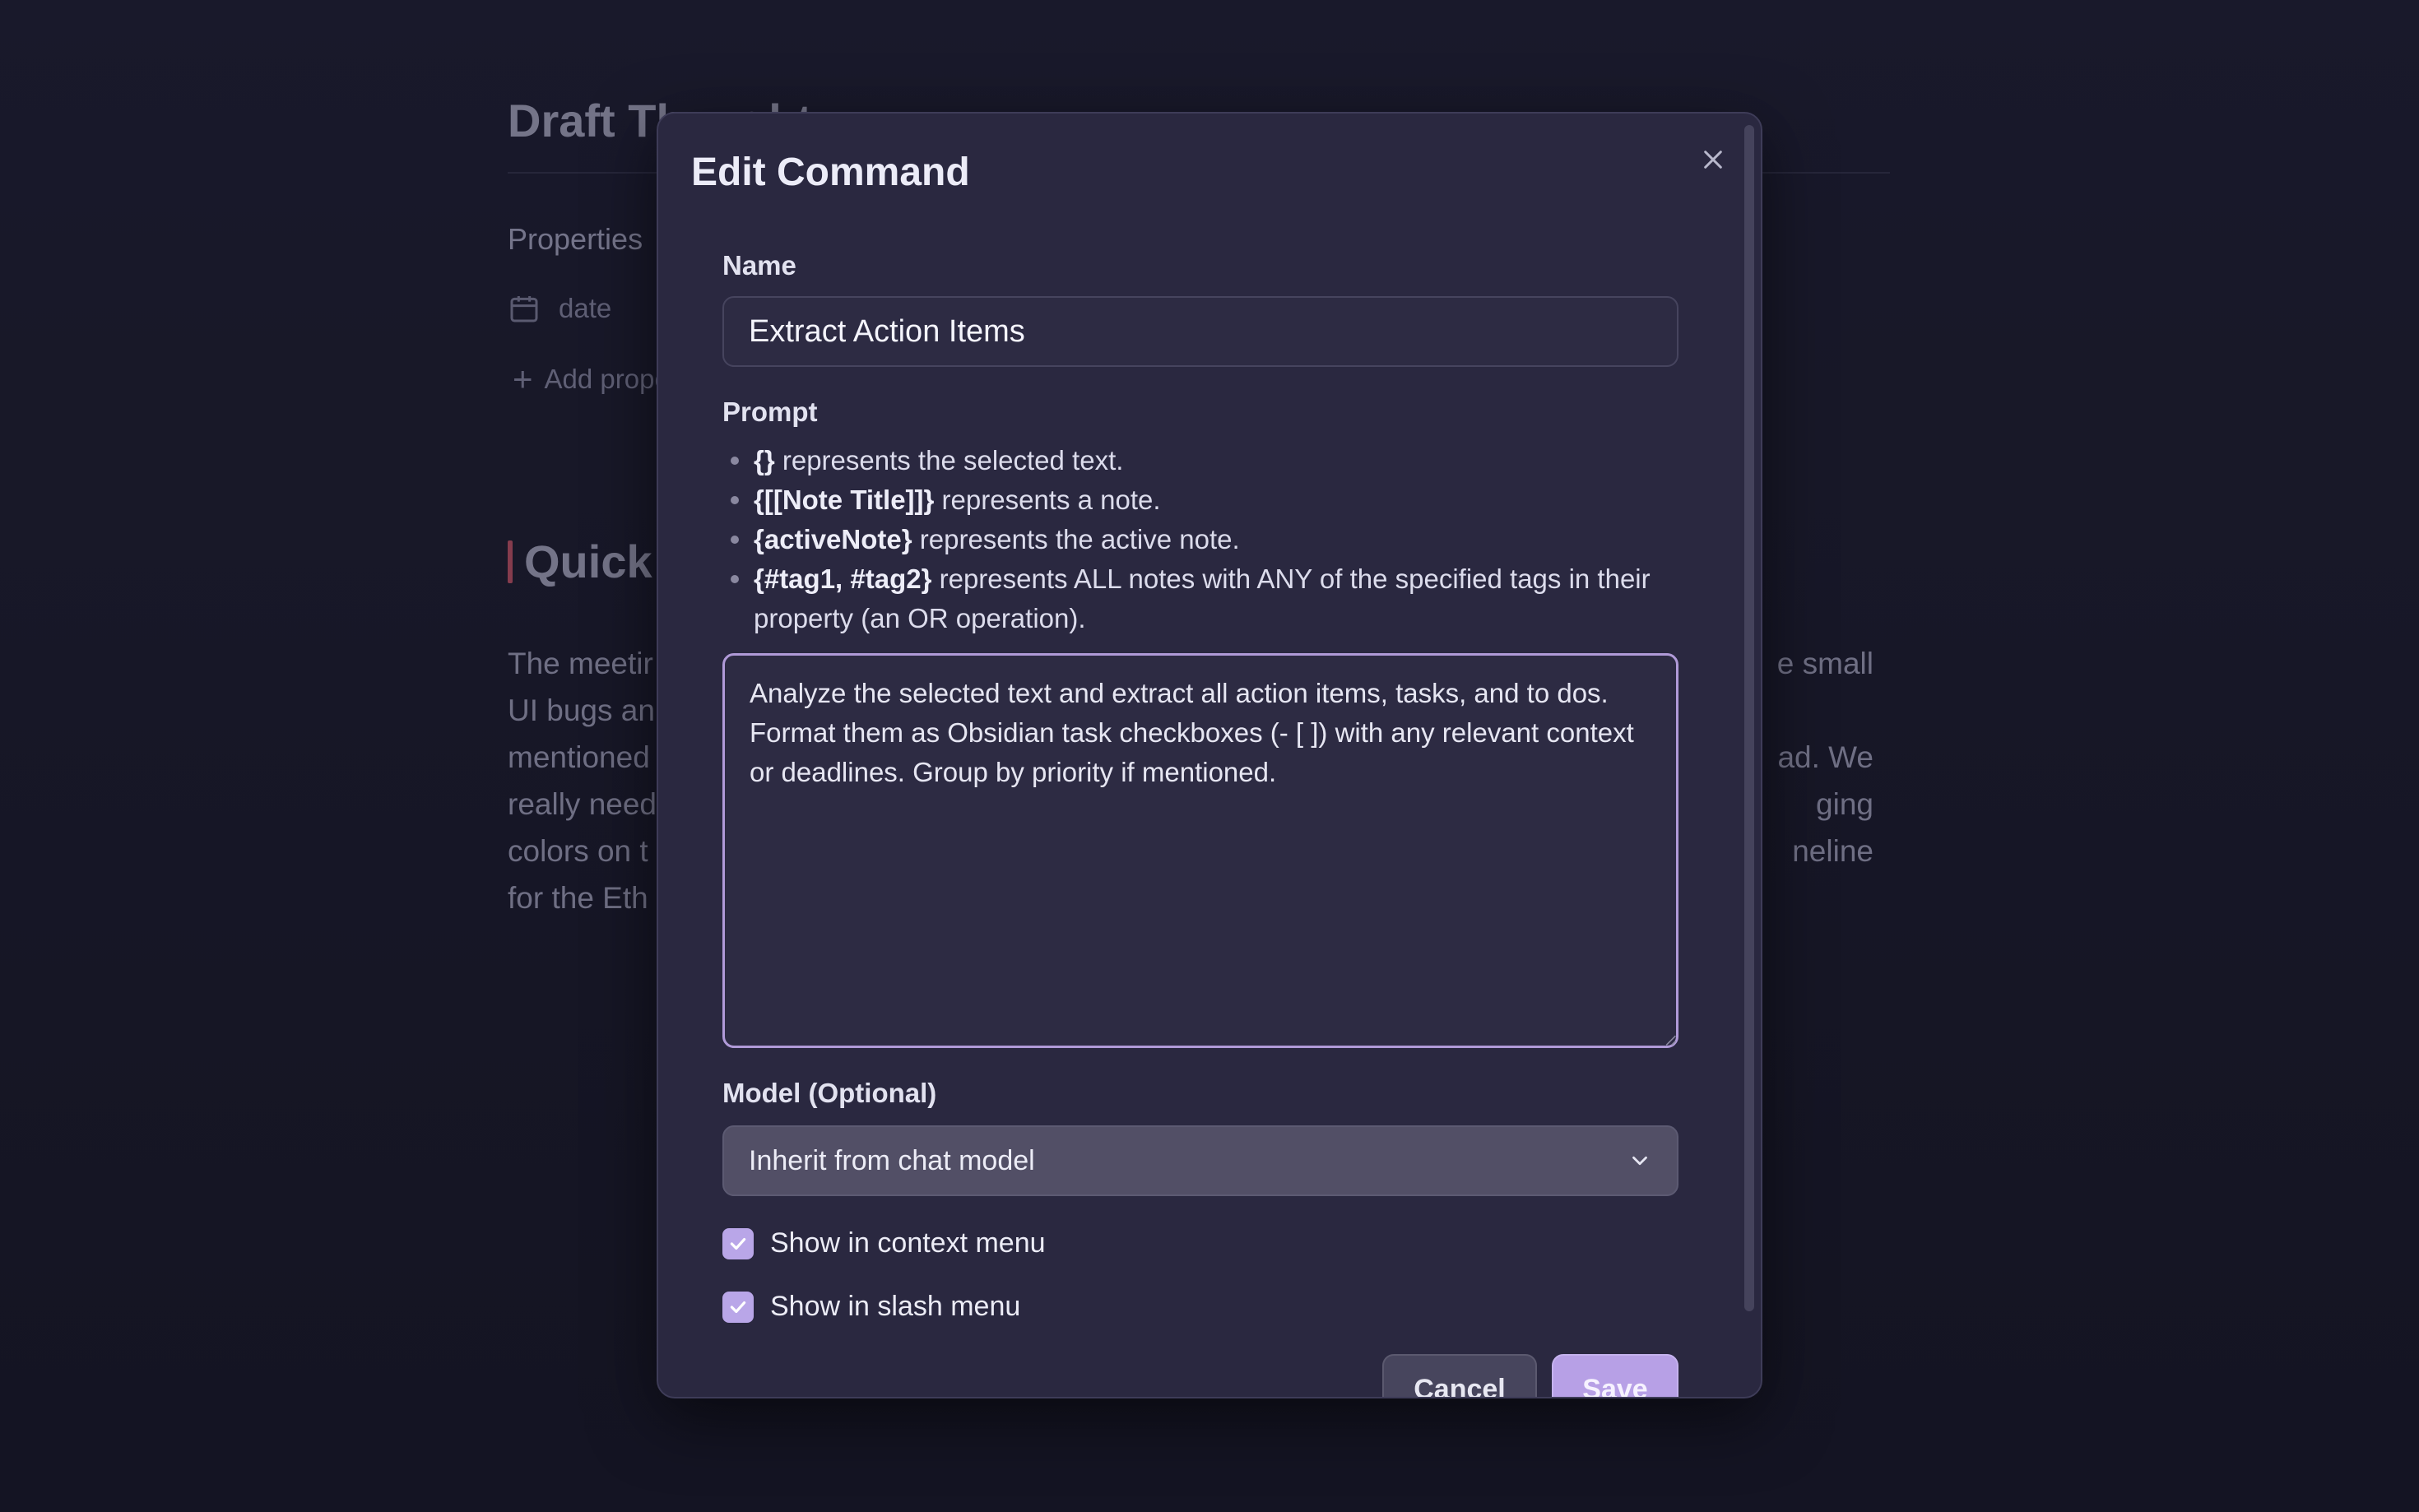 The width and height of the screenshot is (2419, 1512). I want to click on chevron-down-icon, so click(1640, 1161).